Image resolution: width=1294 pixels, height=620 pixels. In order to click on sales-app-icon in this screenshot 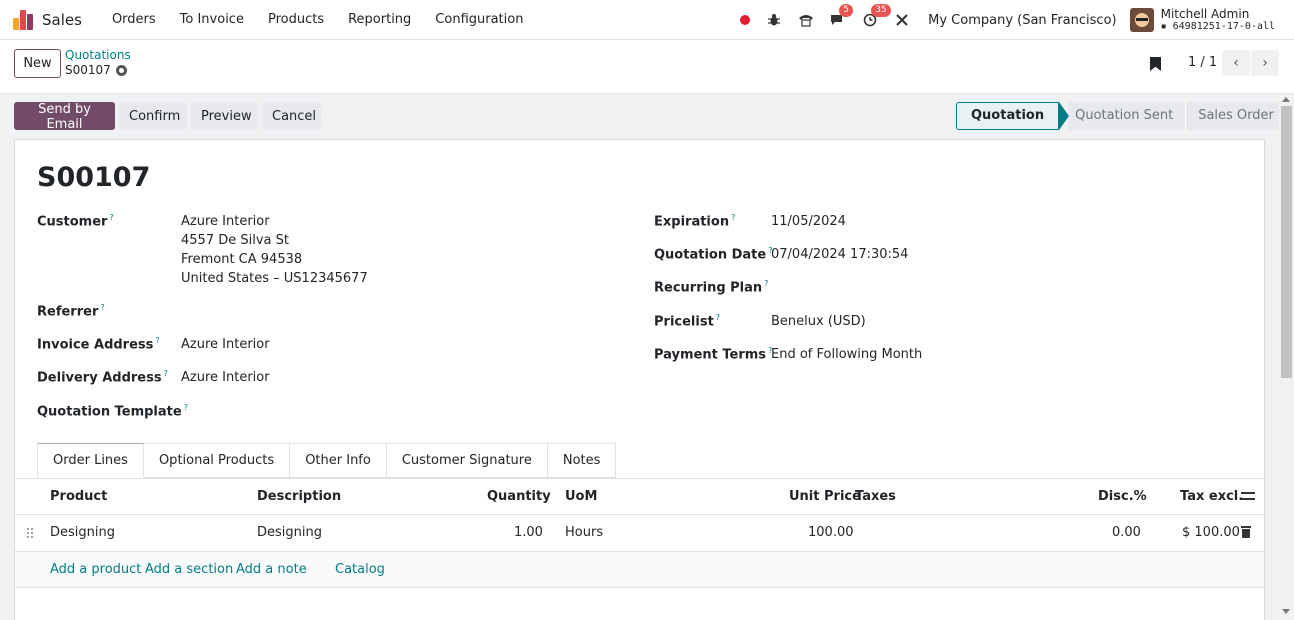, I will do `click(23, 19)`.